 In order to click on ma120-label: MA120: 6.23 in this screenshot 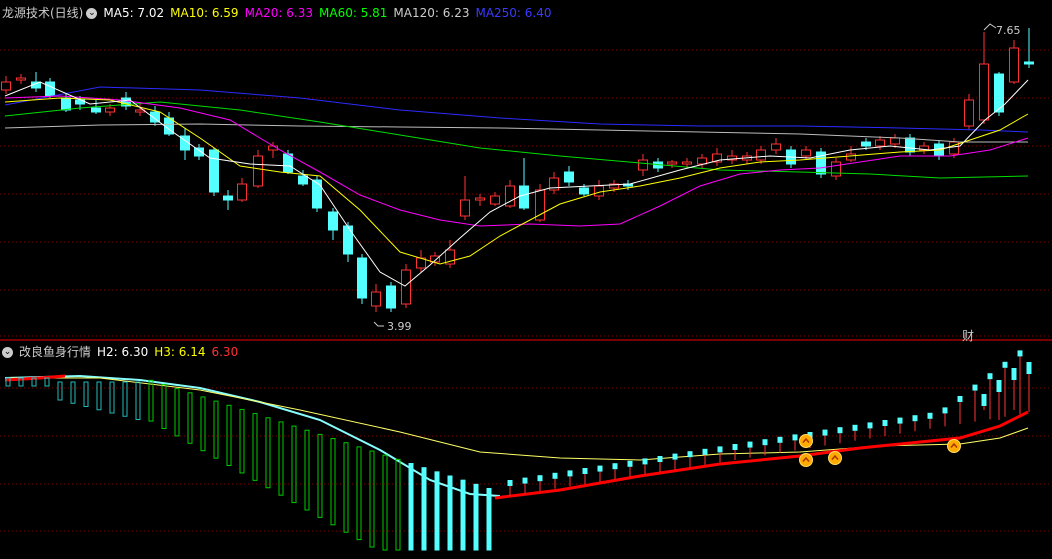, I will do `click(431, 13)`.